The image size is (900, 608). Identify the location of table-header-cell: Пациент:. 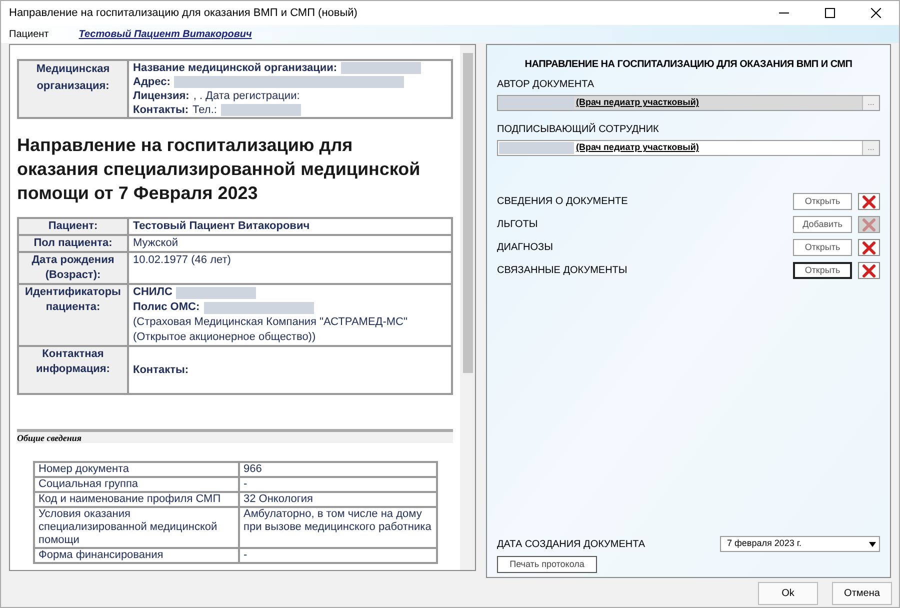
(73, 226).